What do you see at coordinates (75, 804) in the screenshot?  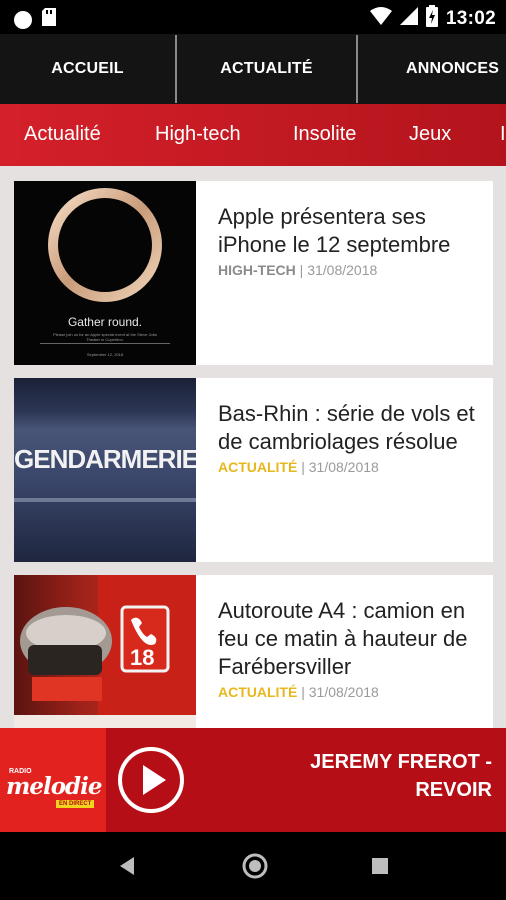 I see `logo-badge: EN DIRECT` at bounding box center [75, 804].